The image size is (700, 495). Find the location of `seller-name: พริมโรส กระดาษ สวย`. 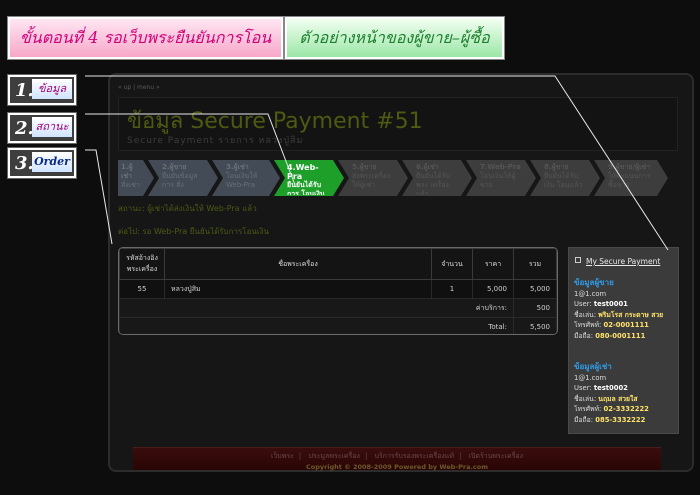

seller-name: พริมโรส กระดาษ สวย is located at coordinates (631, 314).